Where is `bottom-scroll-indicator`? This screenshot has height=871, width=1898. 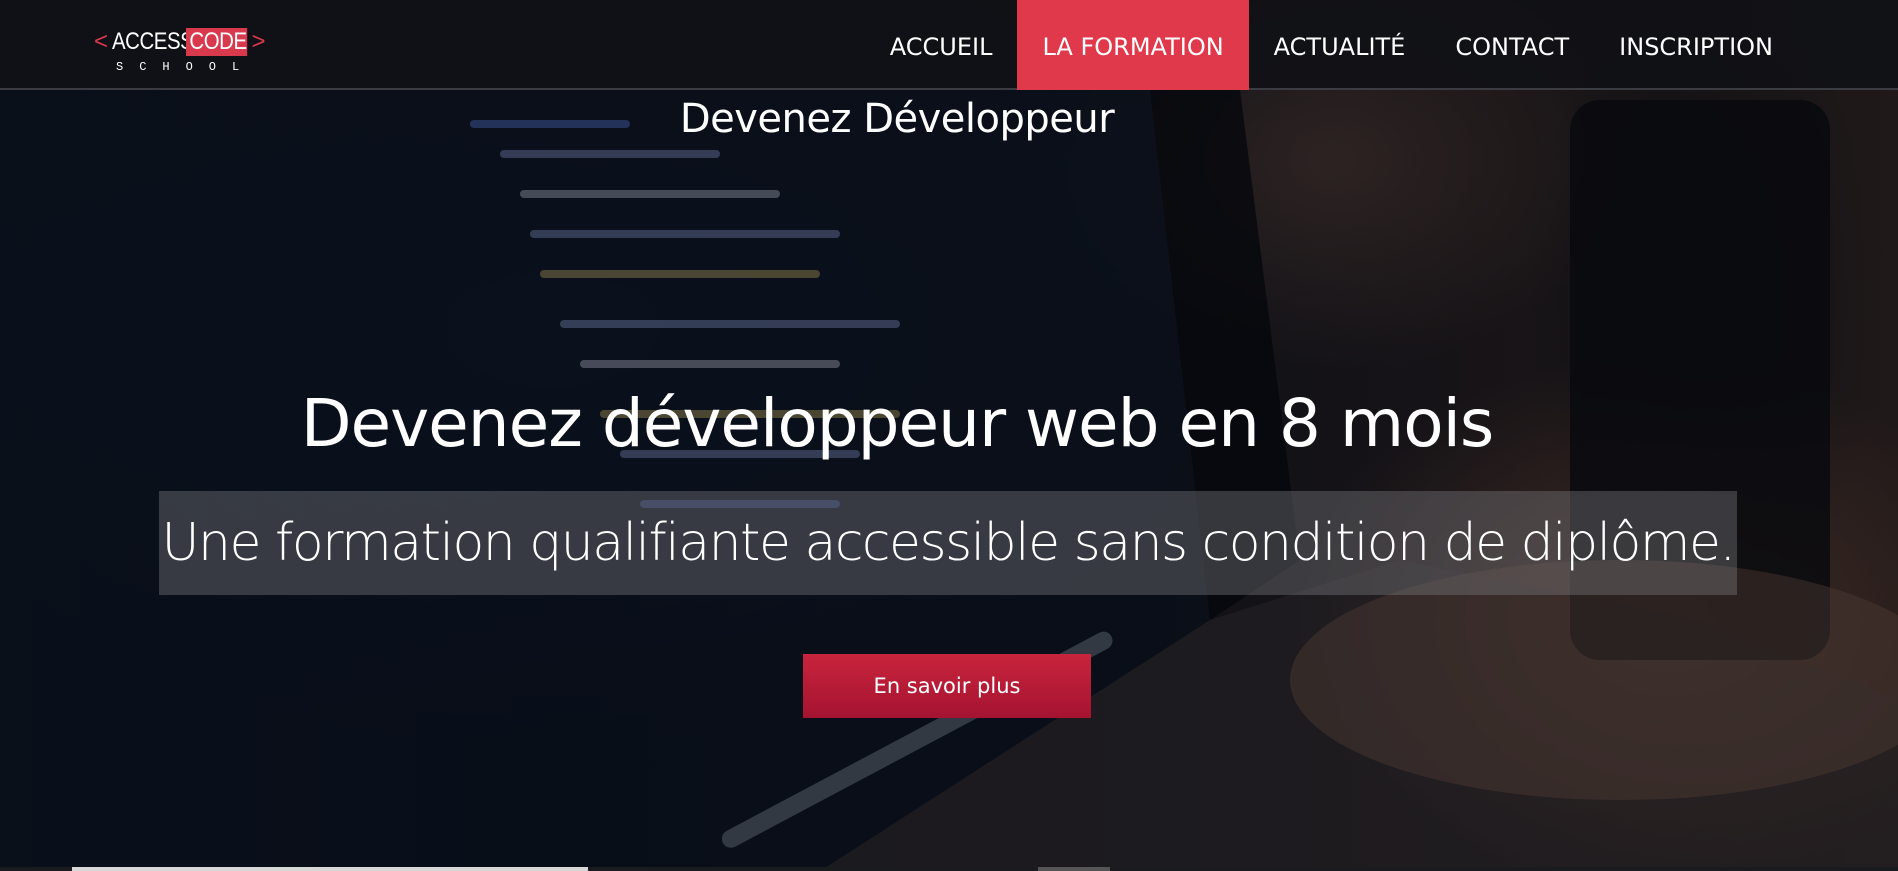 bottom-scroll-indicator is located at coordinates (949, 869).